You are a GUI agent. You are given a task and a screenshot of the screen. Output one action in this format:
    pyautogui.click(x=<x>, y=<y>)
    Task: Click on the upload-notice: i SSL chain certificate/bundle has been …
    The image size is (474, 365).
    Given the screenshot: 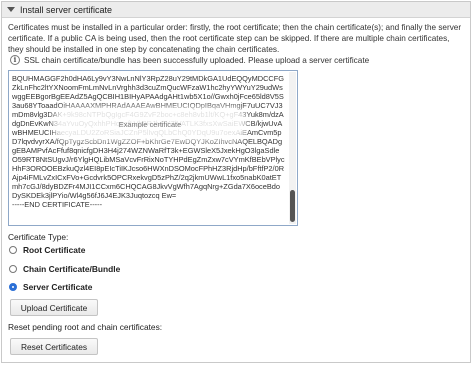 What is the action you would take?
    pyautogui.click(x=189, y=60)
    